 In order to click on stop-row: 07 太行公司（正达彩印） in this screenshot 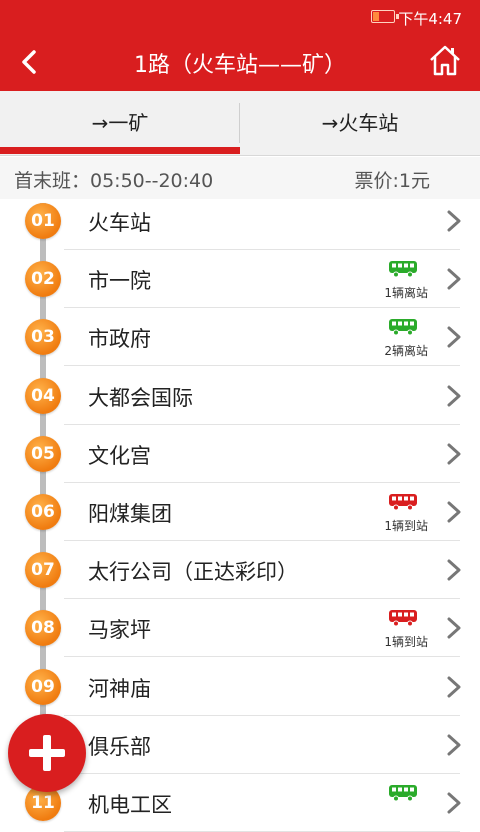, I will do `click(240, 570)`.